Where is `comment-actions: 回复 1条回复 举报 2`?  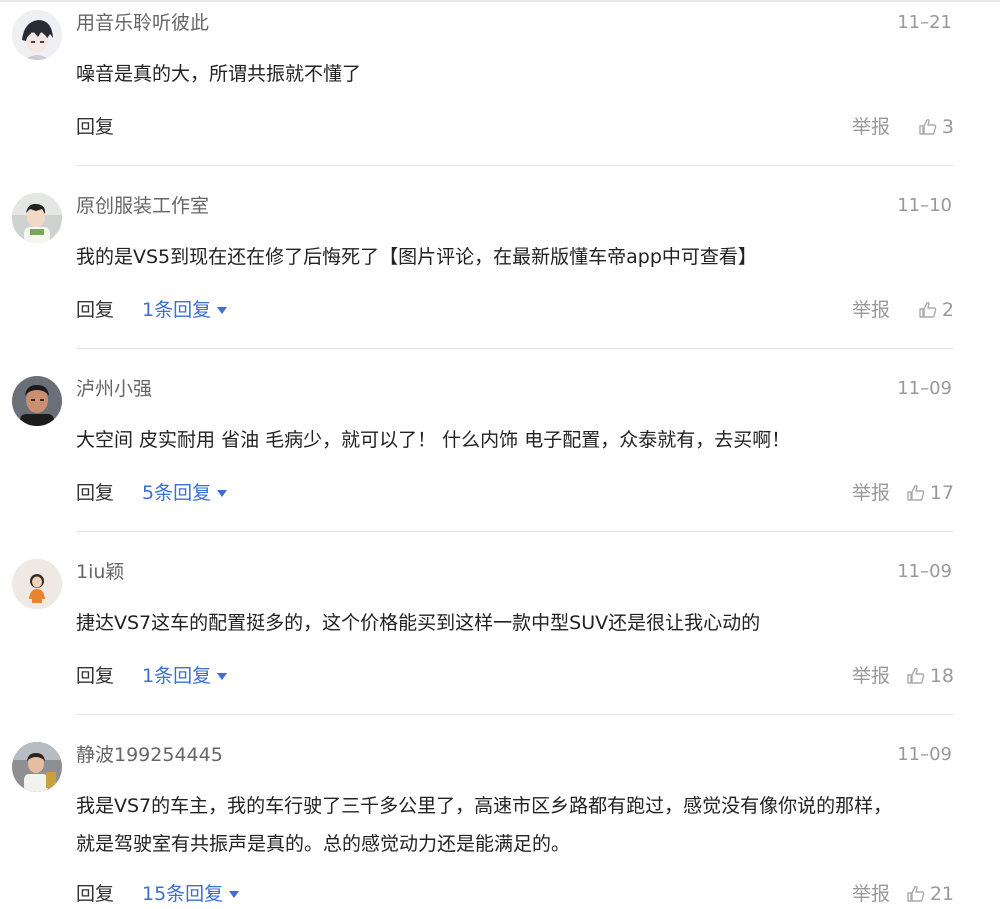
comment-actions: 回复 1条回复 举报 2 is located at coordinates (515, 310).